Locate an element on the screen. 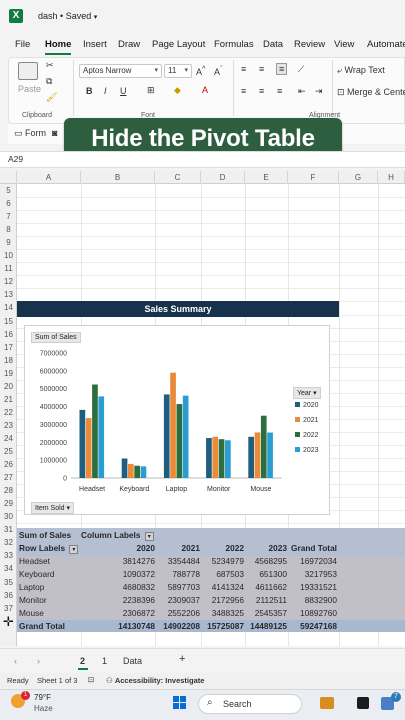 This screenshot has height=720, width=405. year-legend-field-button: Year ▾ is located at coordinates (307, 393).